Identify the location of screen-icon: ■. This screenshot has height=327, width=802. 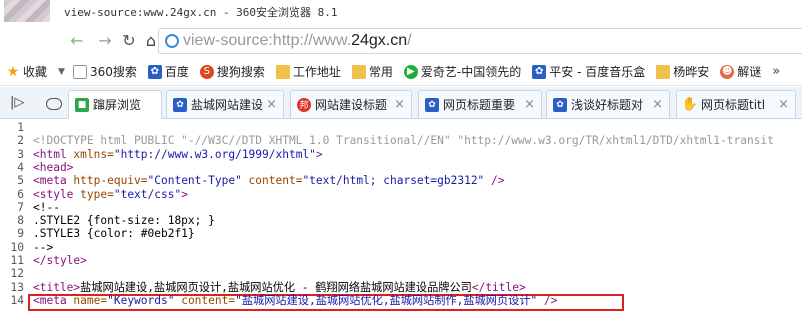
(82, 104).